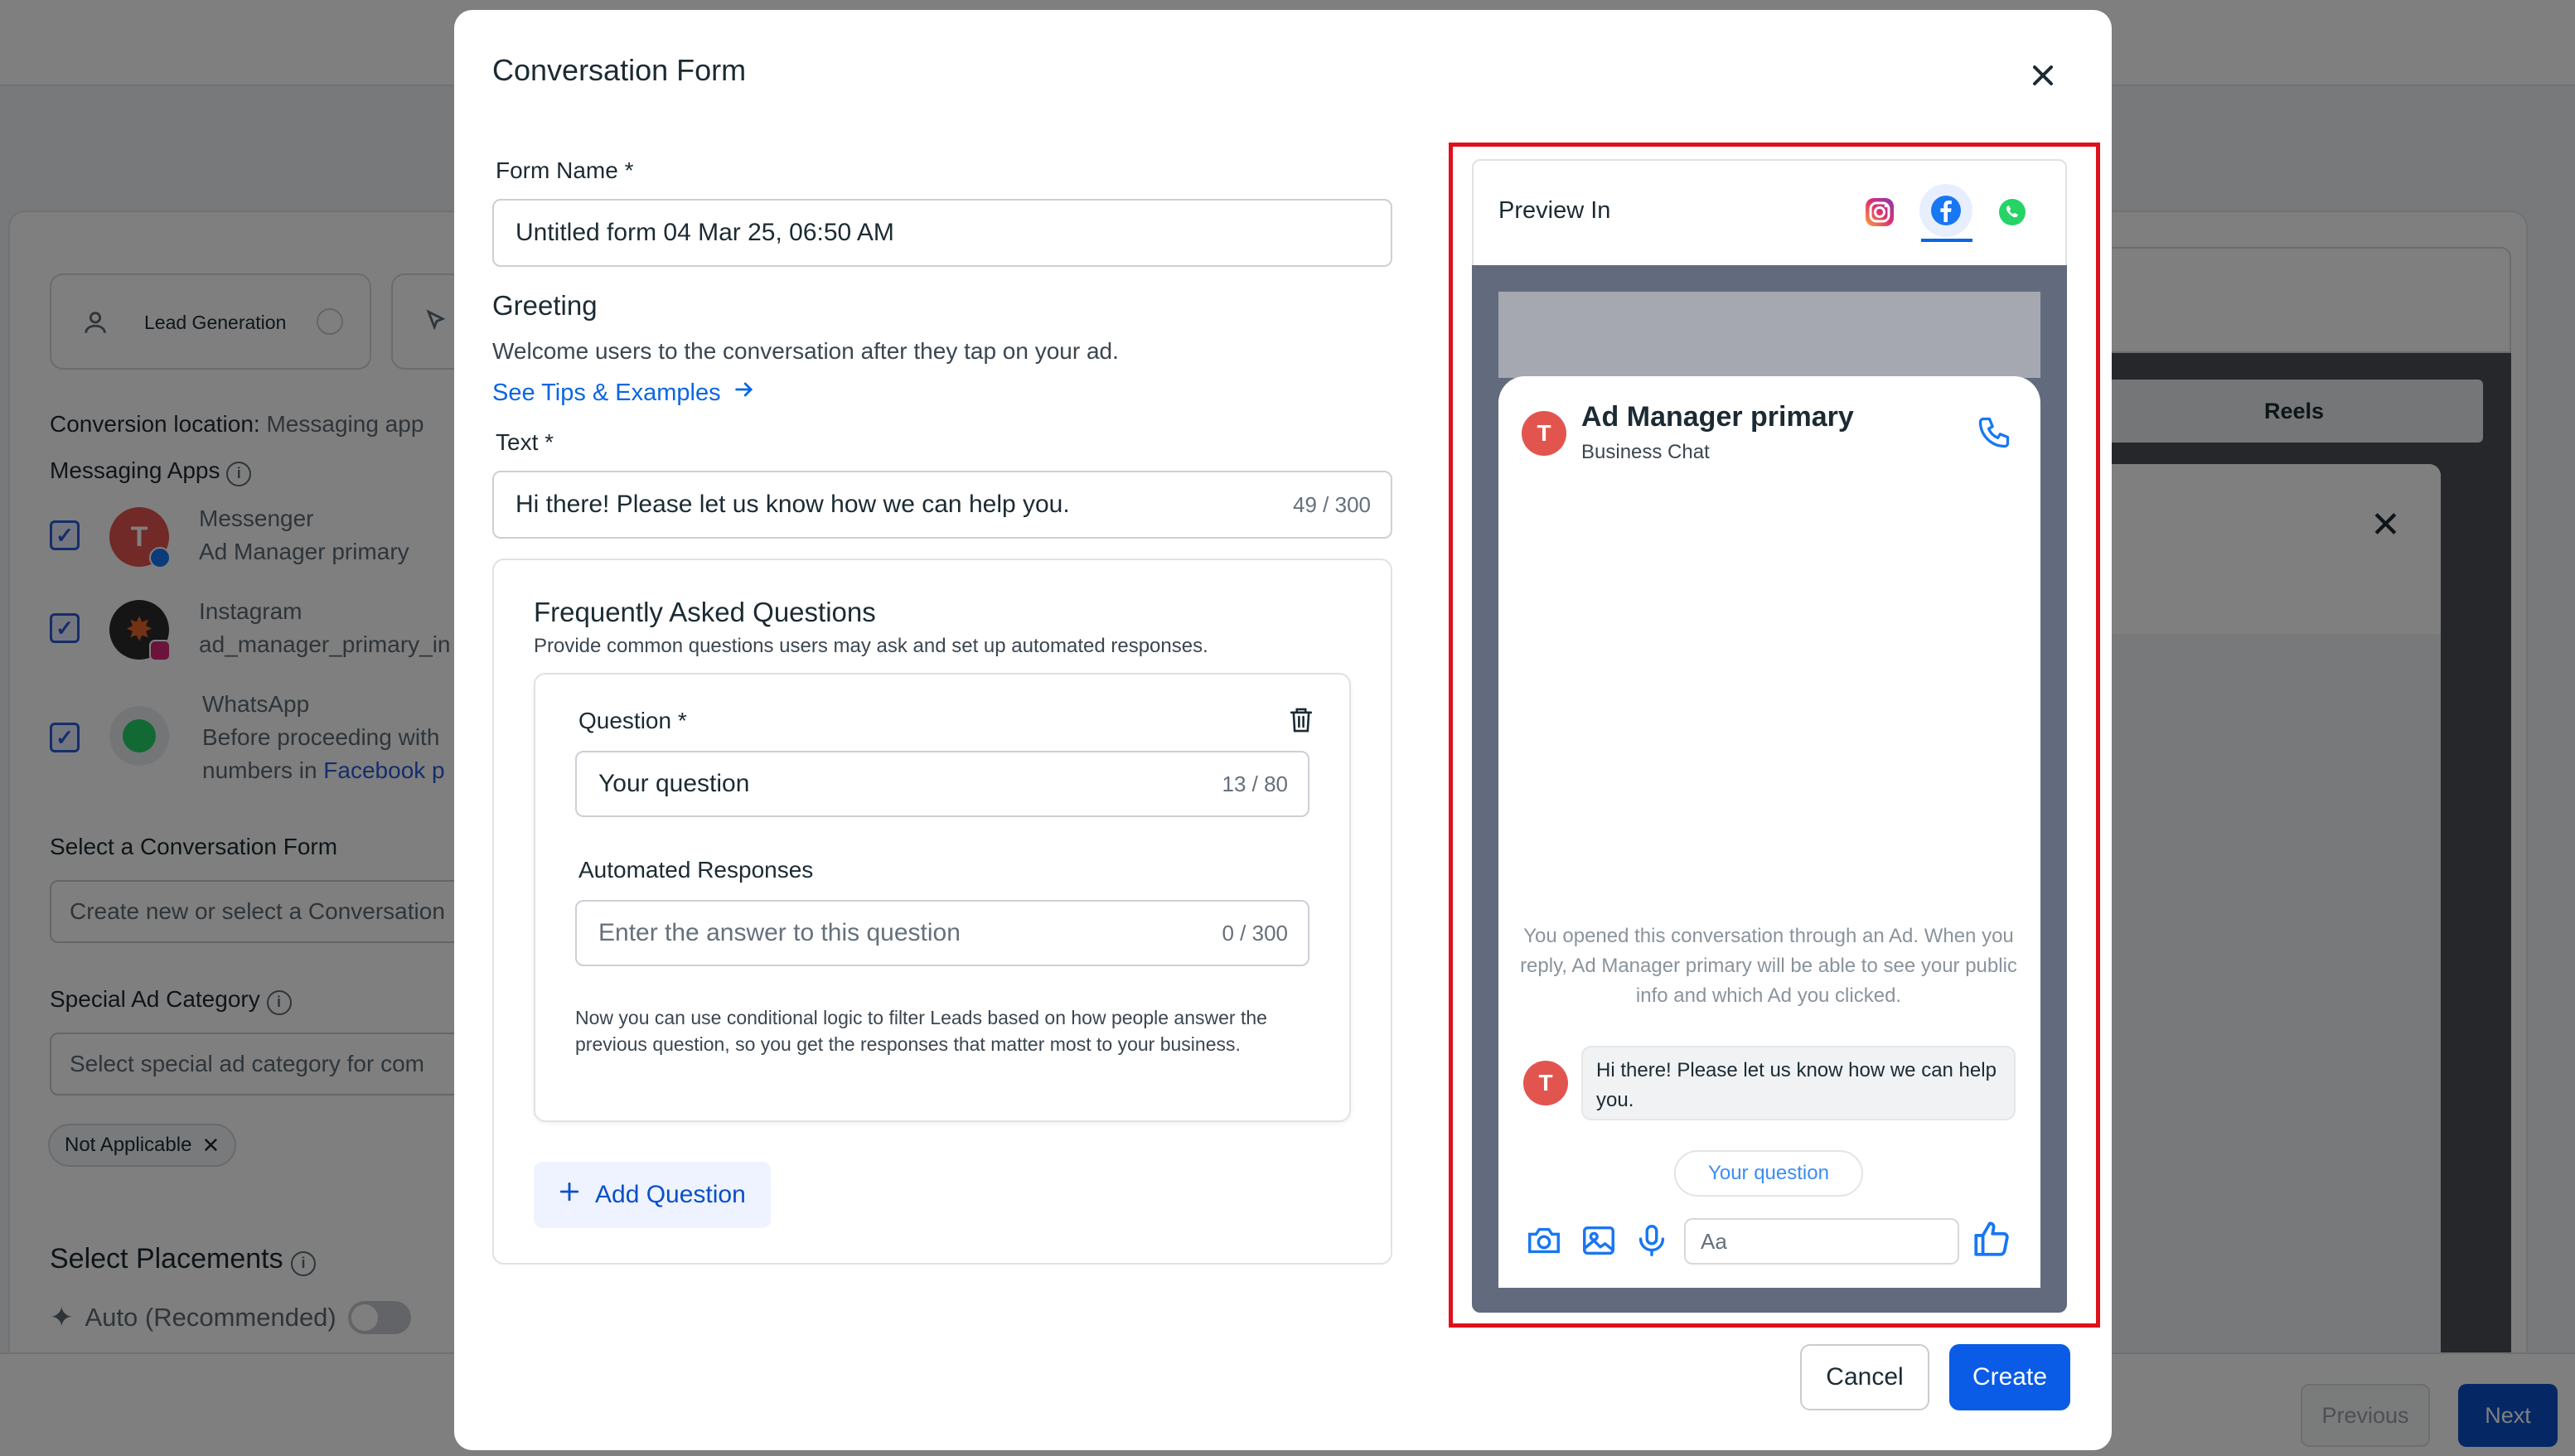  Describe the element at coordinates (670, 1194) in the screenshot. I see `add-question-label: Add Question` at that location.